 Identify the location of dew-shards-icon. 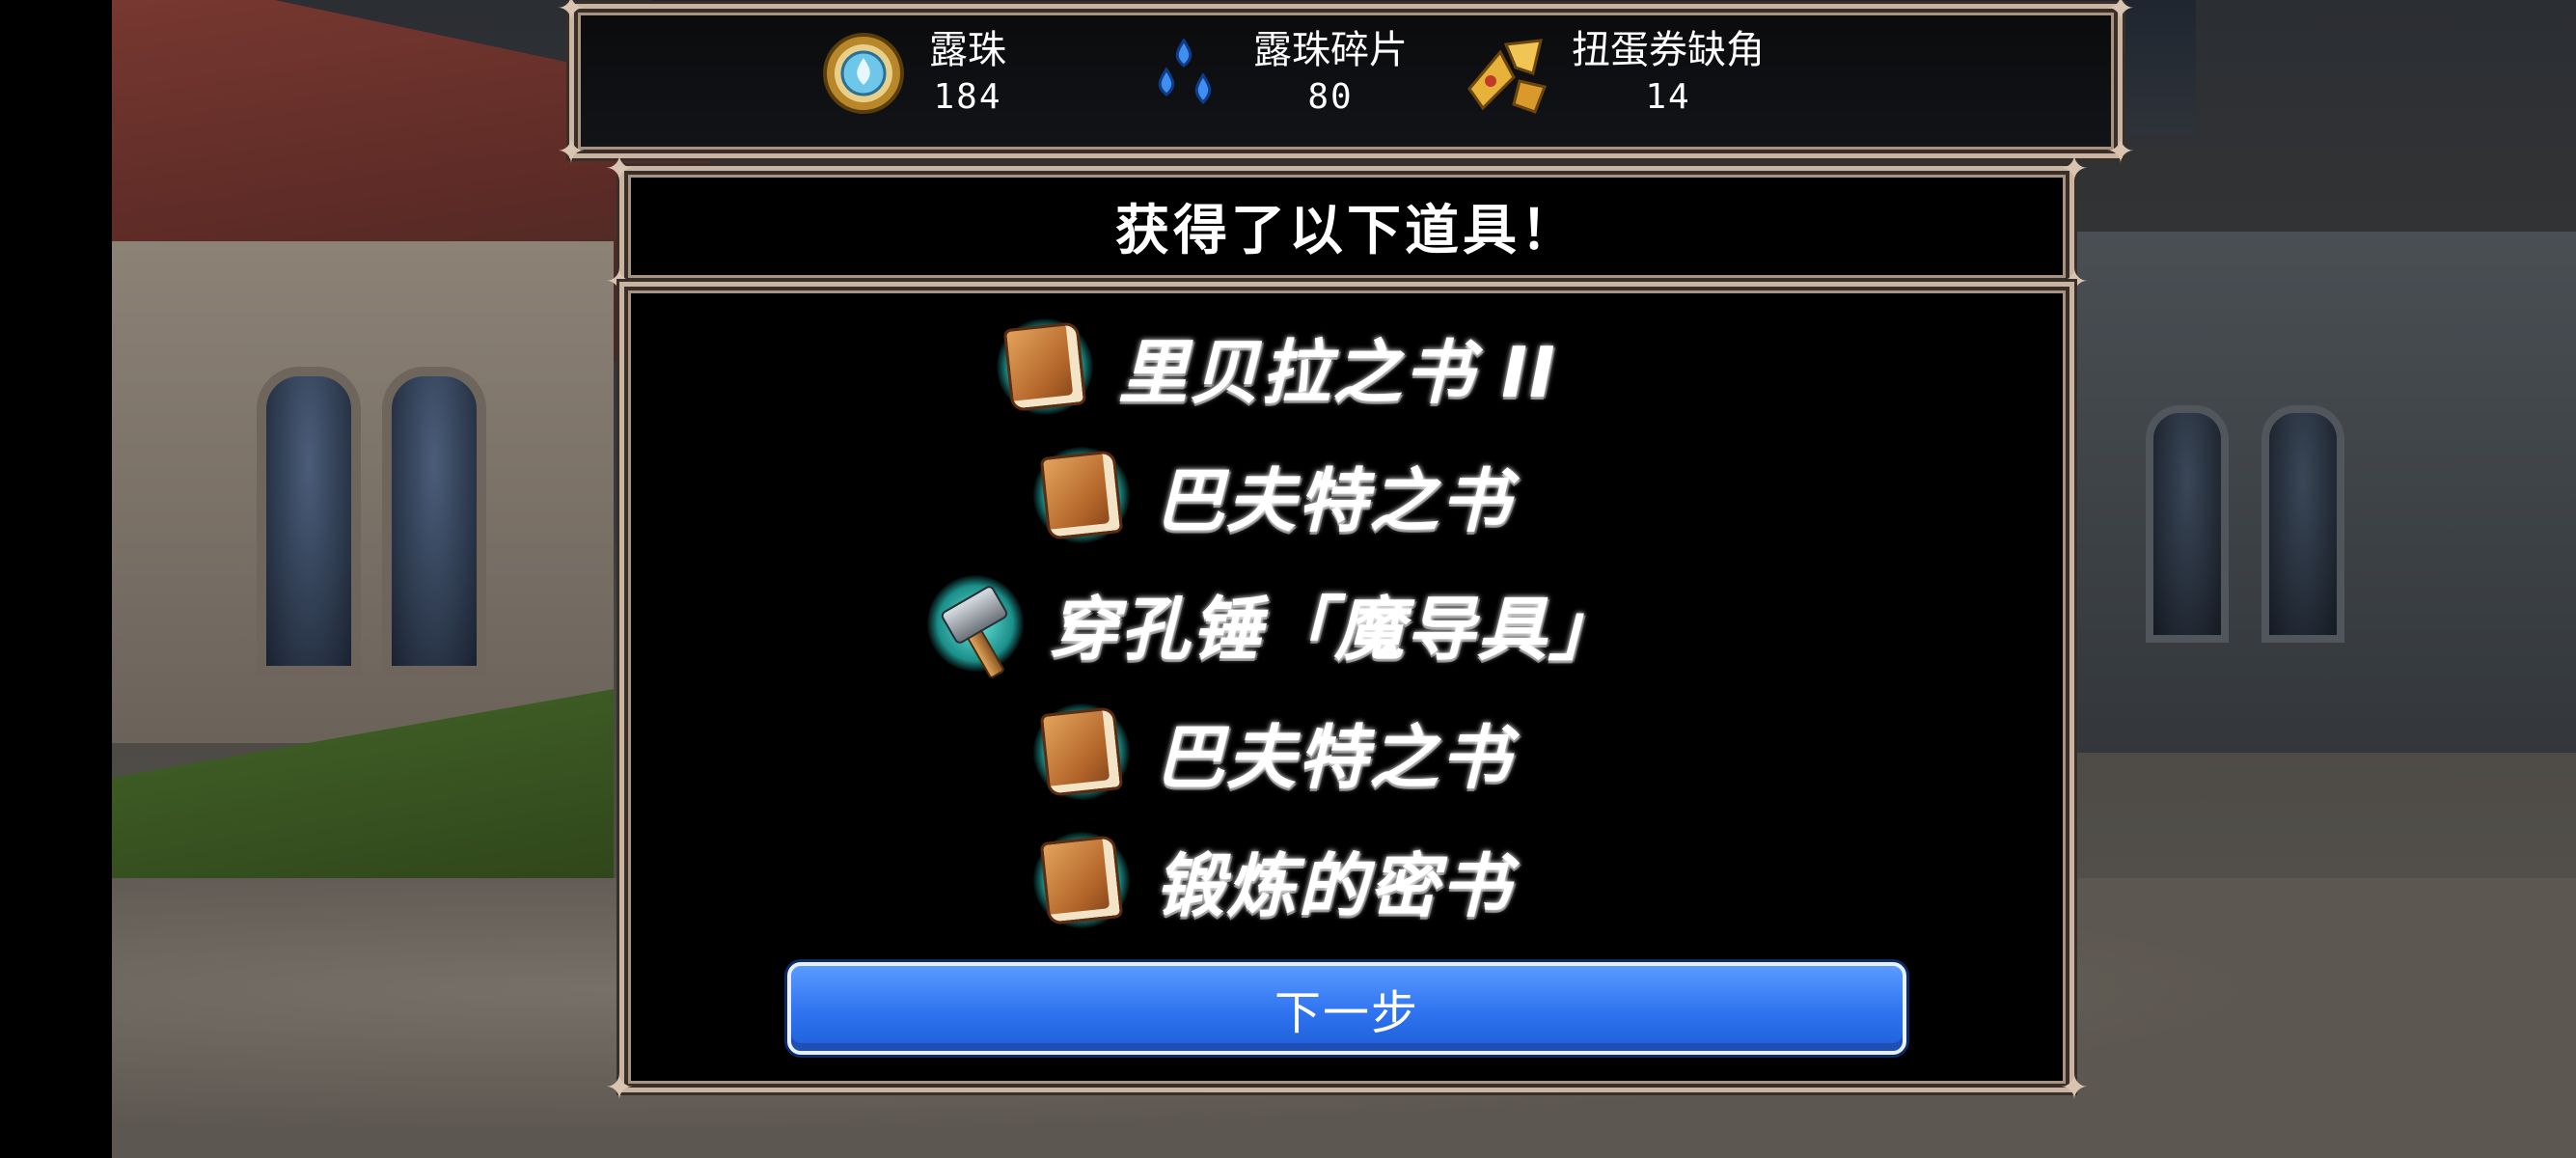
(1188, 73).